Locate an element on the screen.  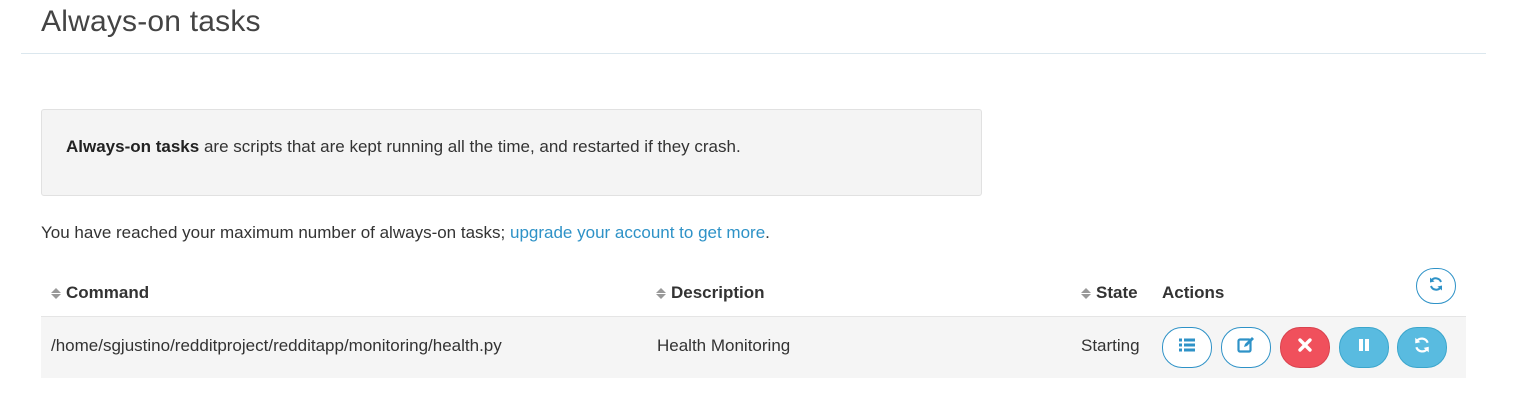
column-header-actions: Actions is located at coordinates (1193, 293).